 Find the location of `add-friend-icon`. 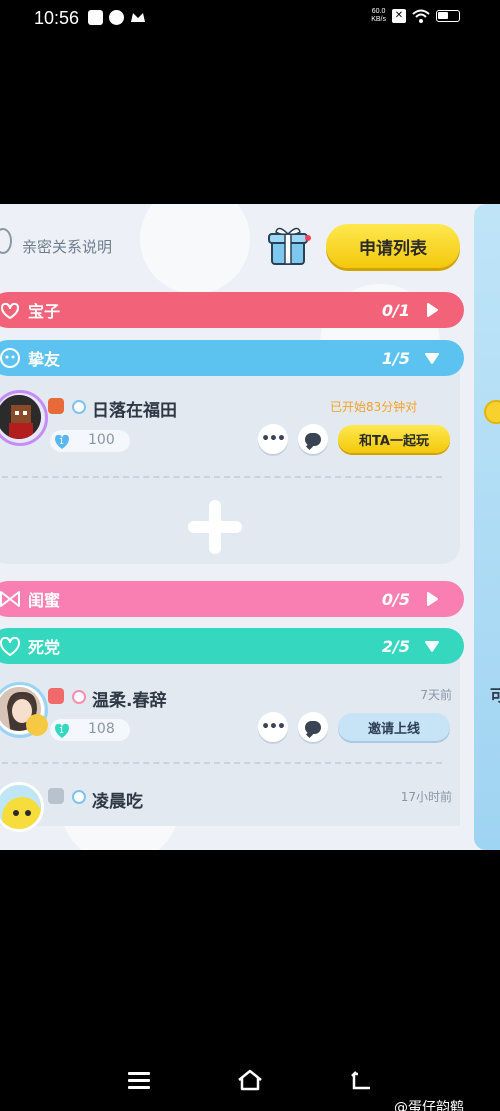

add-friend-icon is located at coordinates (215, 527).